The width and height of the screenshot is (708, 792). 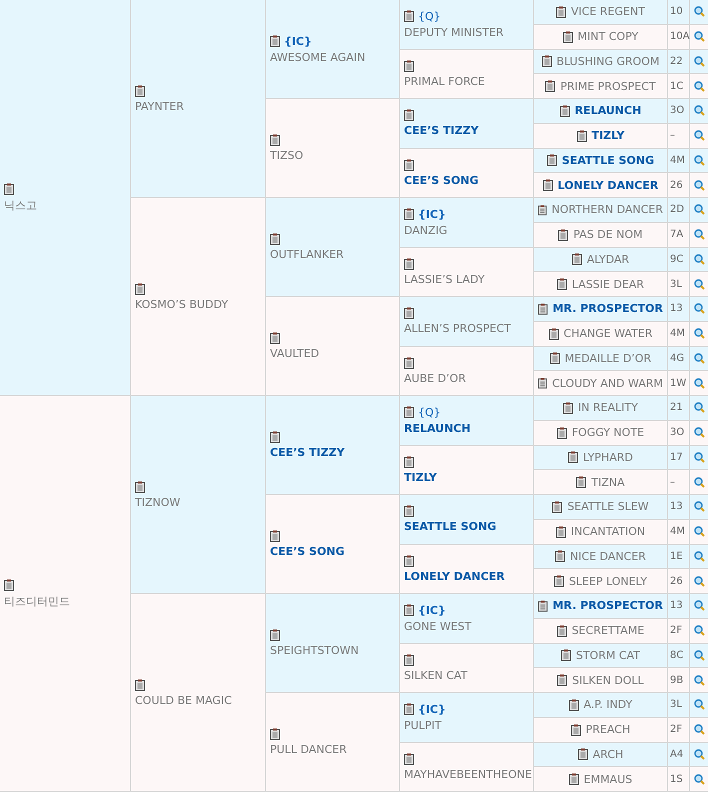 I want to click on horse-name: 닉스고, so click(x=20, y=205).